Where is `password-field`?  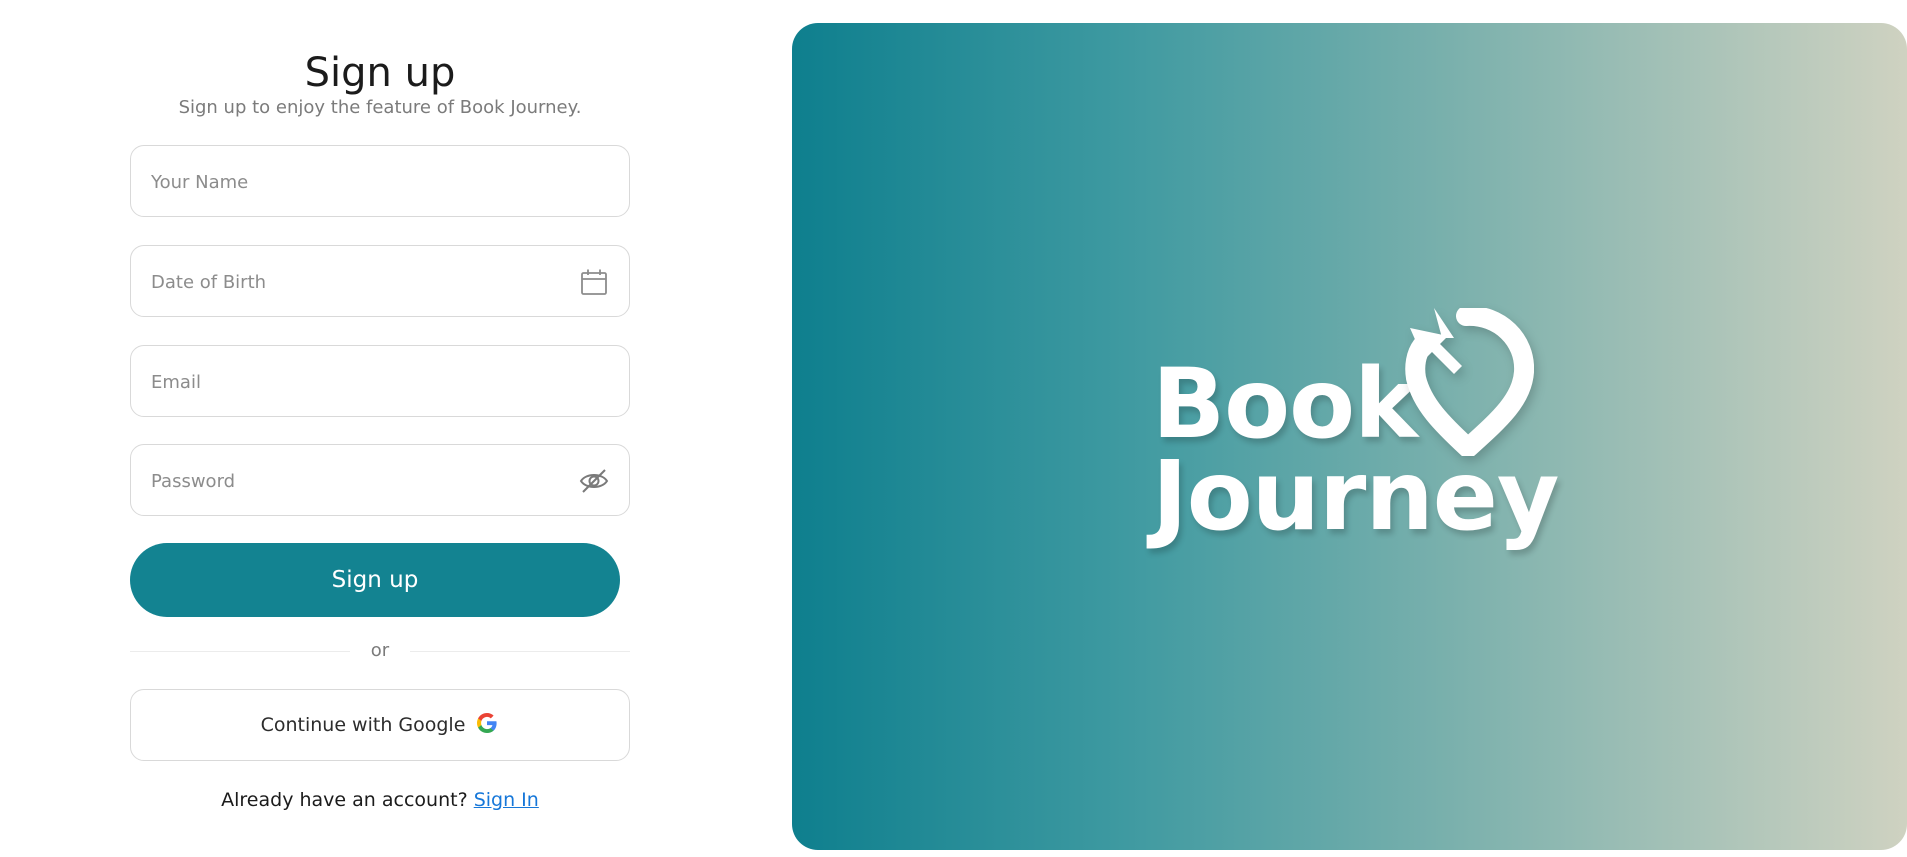 password-field is located at coordinates (380, 480).